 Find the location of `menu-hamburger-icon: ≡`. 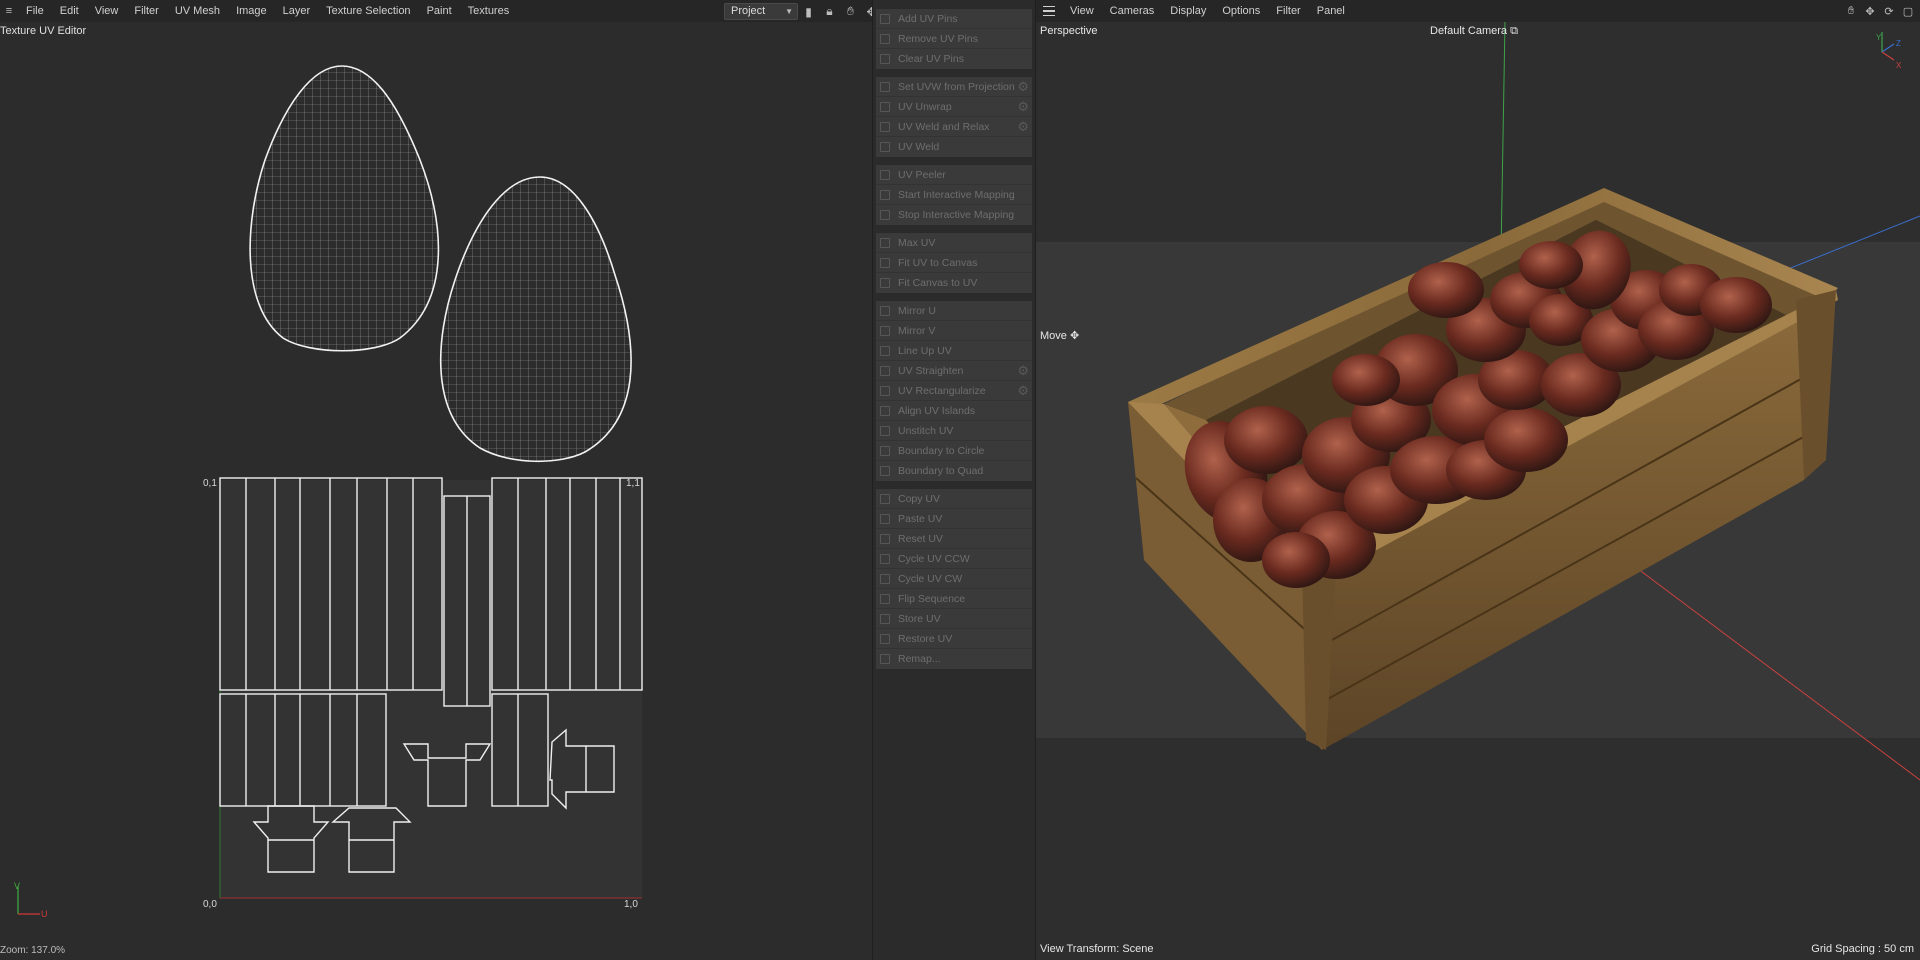

menu-hamburger-icon: ≡ is located at coordinates (9, 11).